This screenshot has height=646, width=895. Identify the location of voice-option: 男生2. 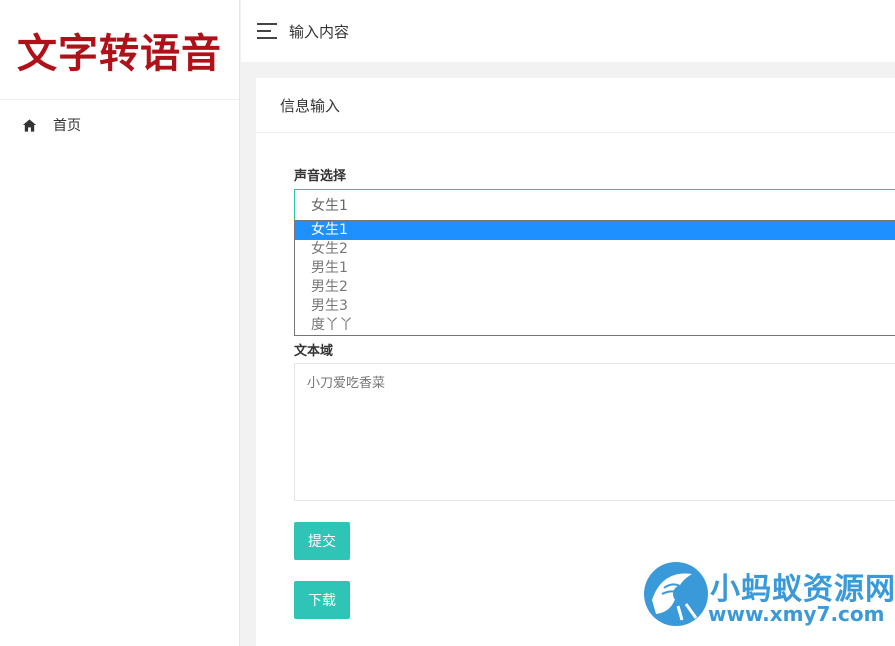
(595, 287).